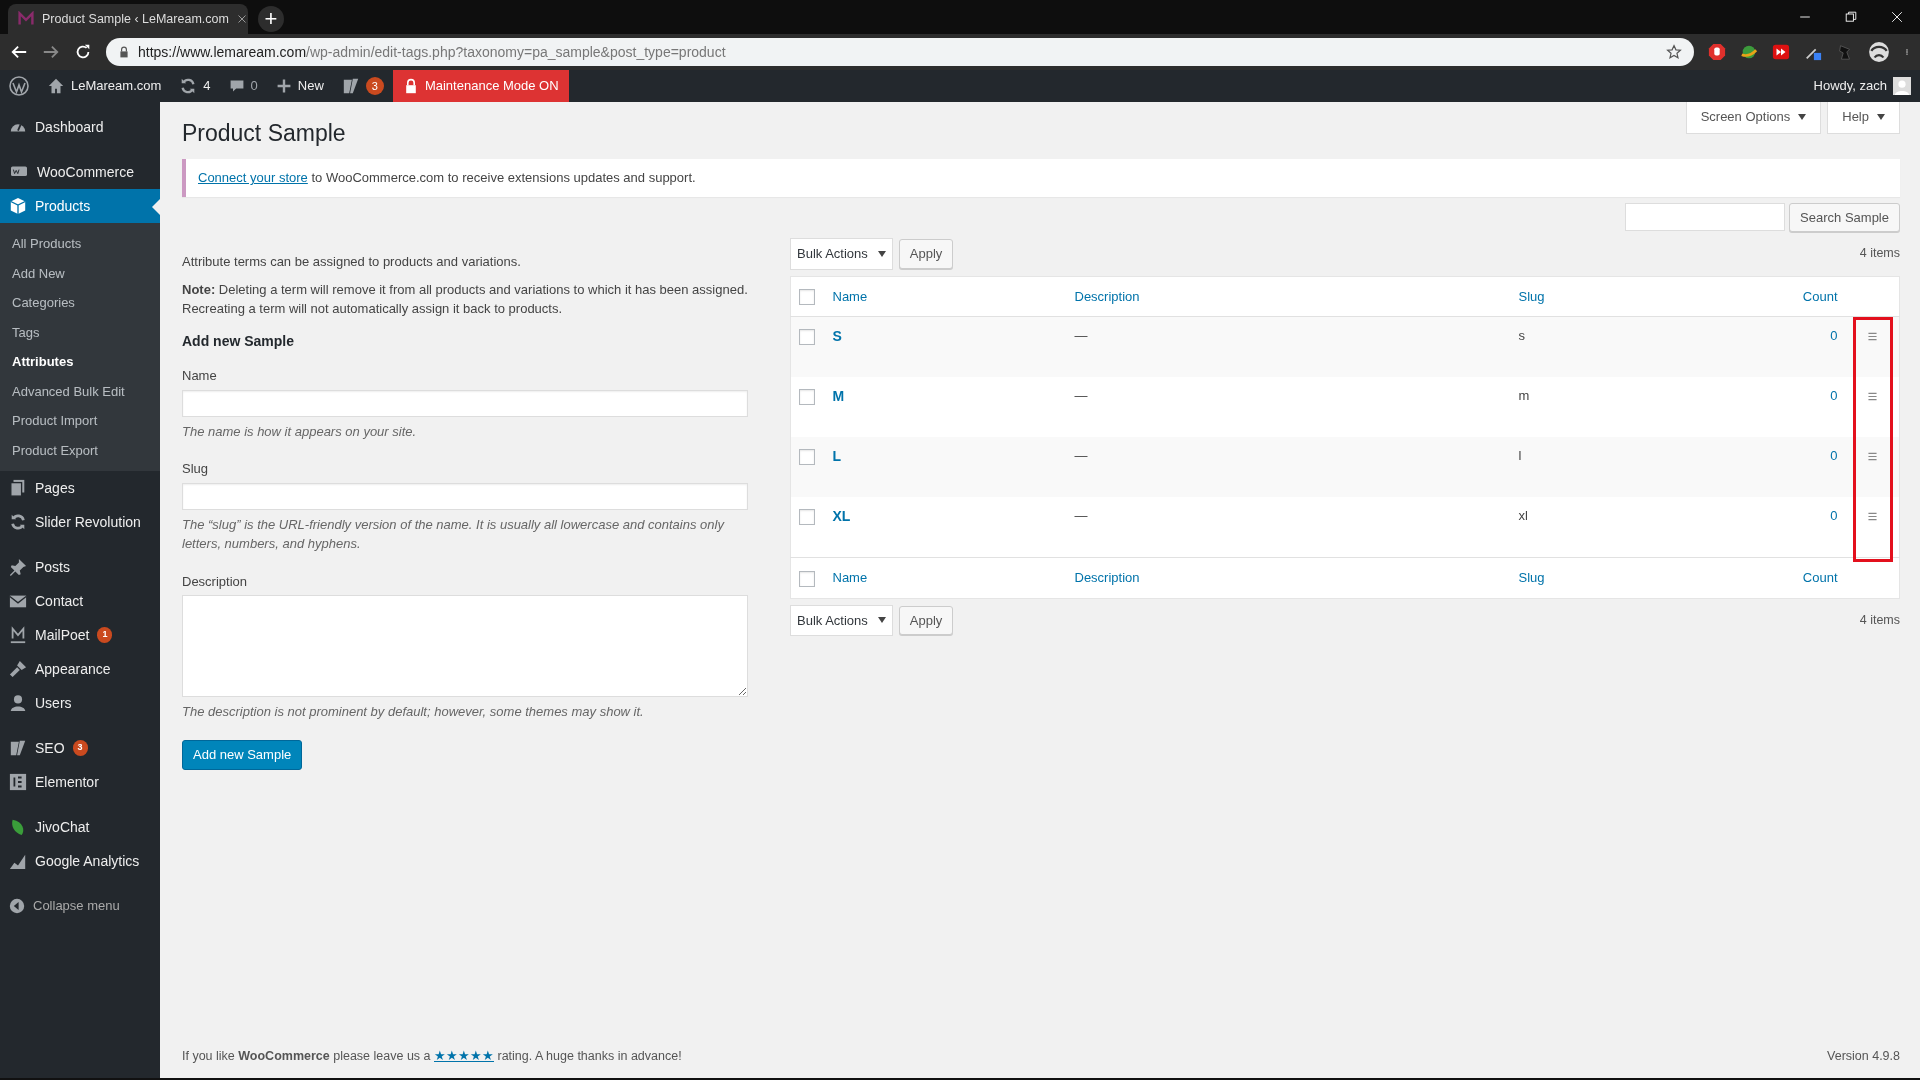 Image resolution: width=1920 pixels, height=1080 pixels. I want to click on table-cell: xl, so click(1523, 516).